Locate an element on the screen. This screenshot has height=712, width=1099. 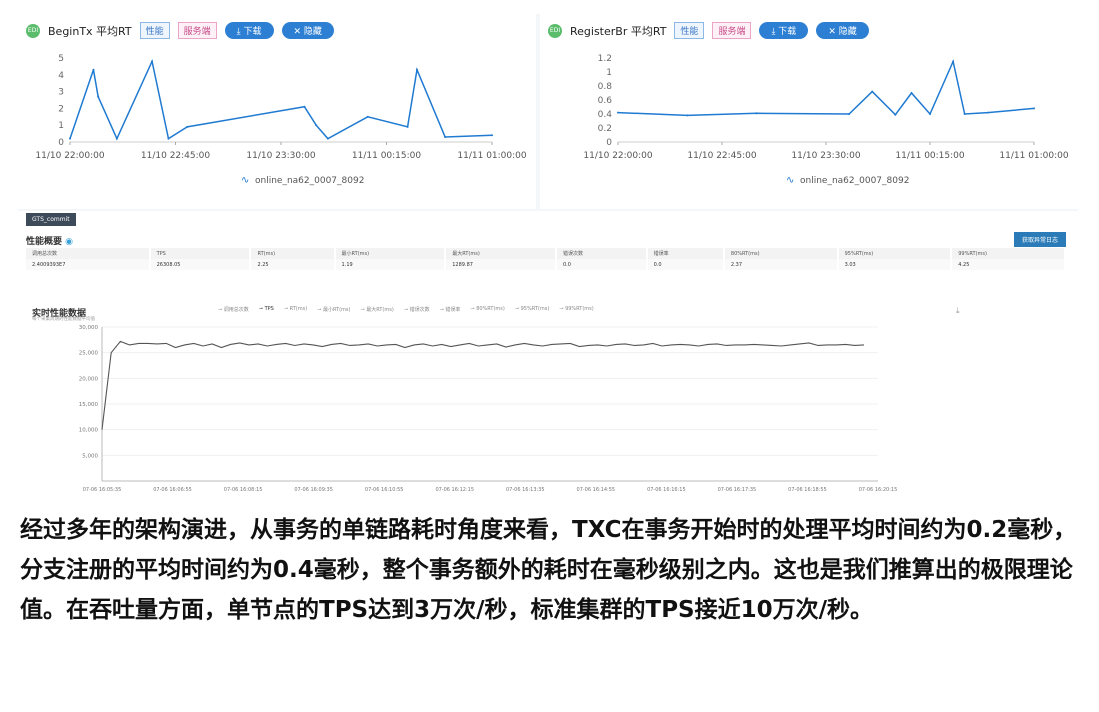
y-tick-label: 10,000 is located at coordinates (89, 431).